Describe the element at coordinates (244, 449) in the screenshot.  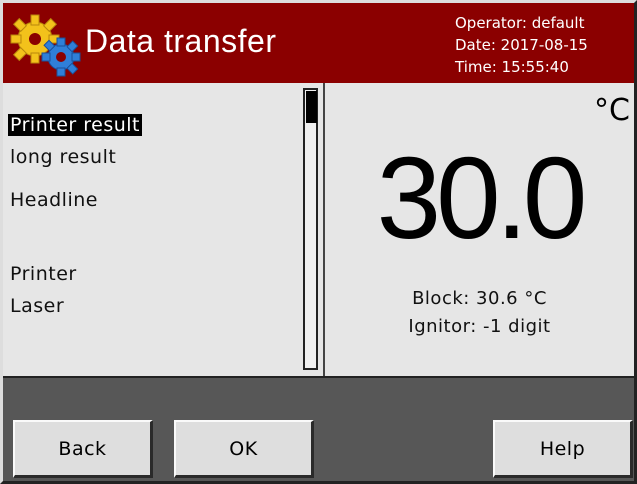
I see `ok-button: OK` at that location.